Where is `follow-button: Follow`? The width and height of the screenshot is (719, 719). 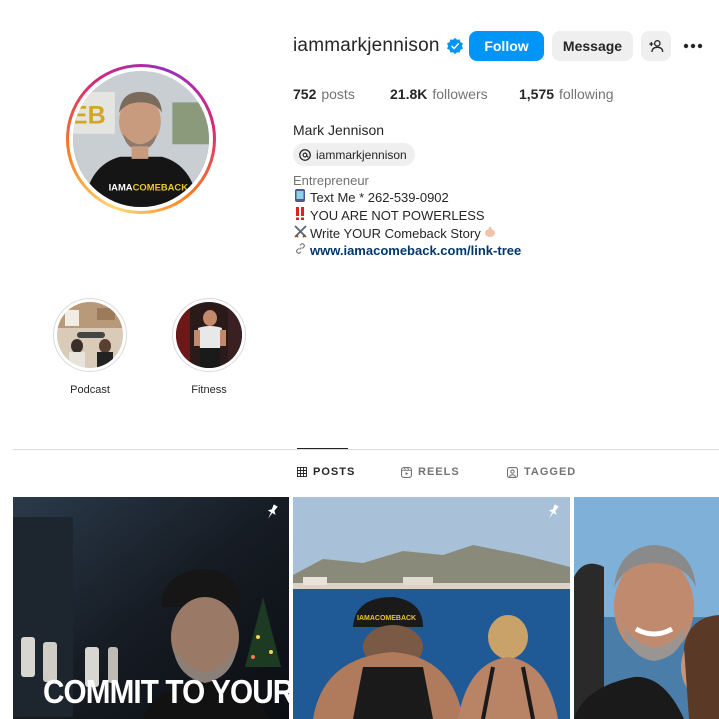
follow-button: Follow is located at coordinates (506, 46).